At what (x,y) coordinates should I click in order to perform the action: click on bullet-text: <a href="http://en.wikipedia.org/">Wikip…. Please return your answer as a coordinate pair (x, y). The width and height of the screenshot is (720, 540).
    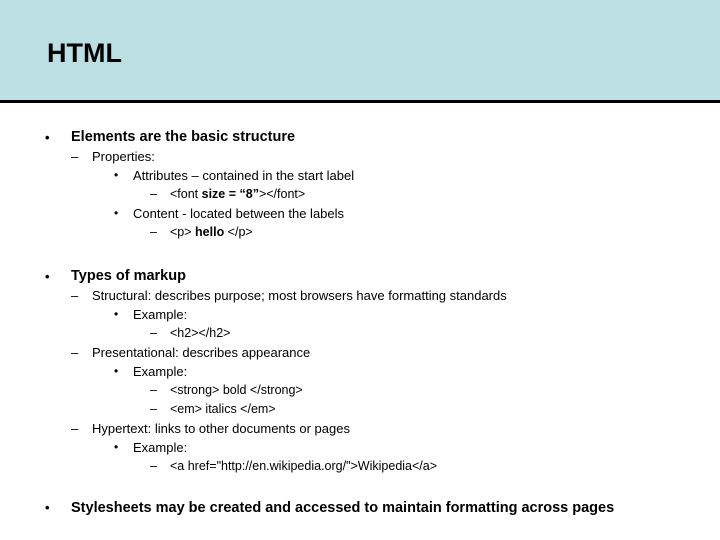
    Looking at the image, I should click on (304, 466).